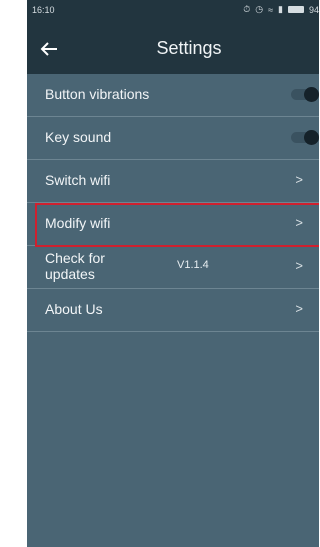  What do you see at coordinates (173, 310) in the screenshot?
I see `setting-about-us: About Us >` at bounding box center [173, 310].